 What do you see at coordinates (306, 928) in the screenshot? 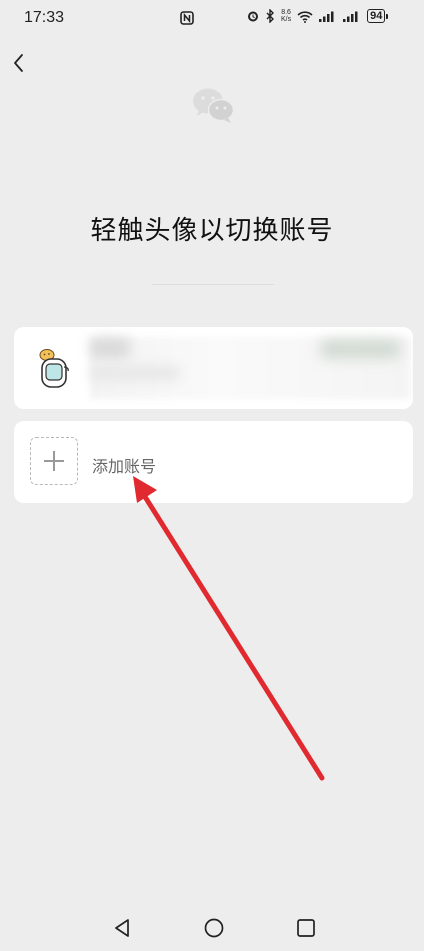
I see `square-recent-icon` at bounding box center [306, 928].